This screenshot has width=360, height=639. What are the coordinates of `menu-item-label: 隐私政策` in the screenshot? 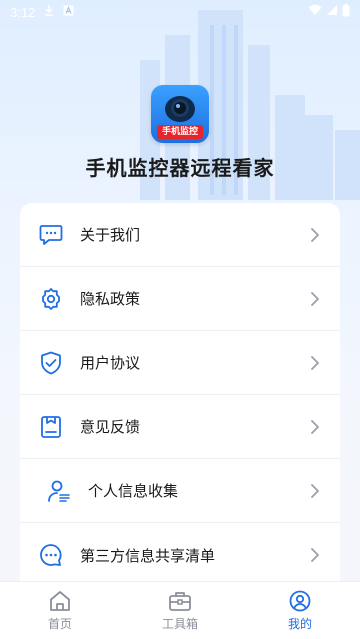 It's located at (110, 299).